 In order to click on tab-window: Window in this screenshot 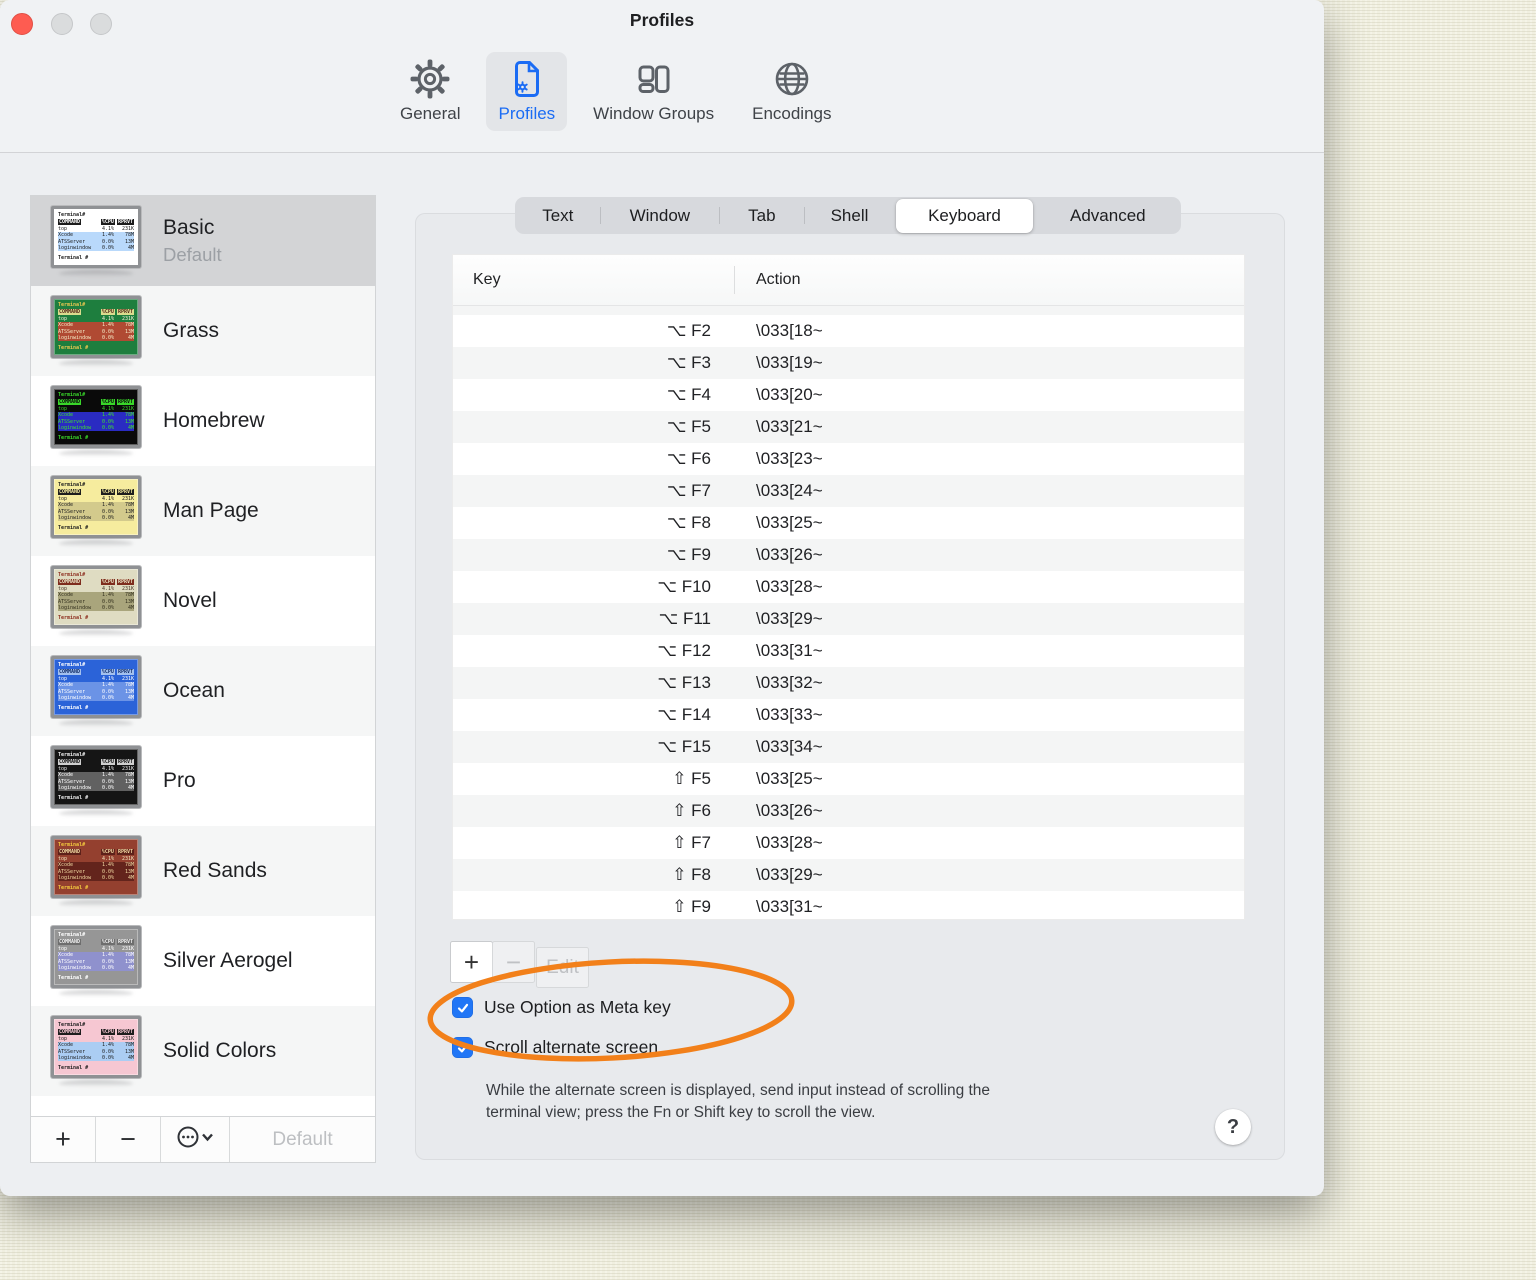, I will do `click(659, 215)`.